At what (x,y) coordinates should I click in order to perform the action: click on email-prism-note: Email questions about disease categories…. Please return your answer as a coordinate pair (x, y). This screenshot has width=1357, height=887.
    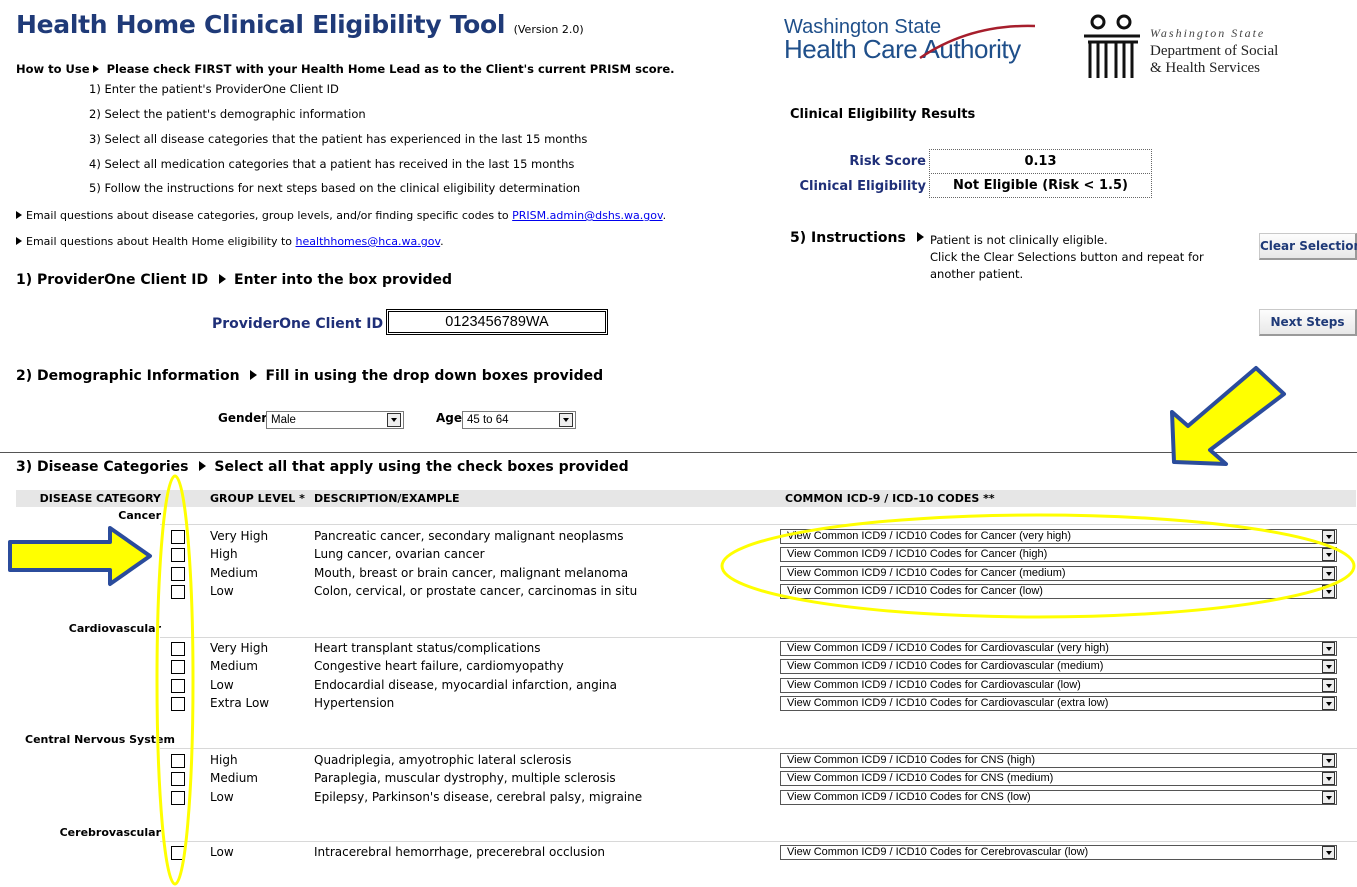
    Looking at the image, I should click on (341, 215).